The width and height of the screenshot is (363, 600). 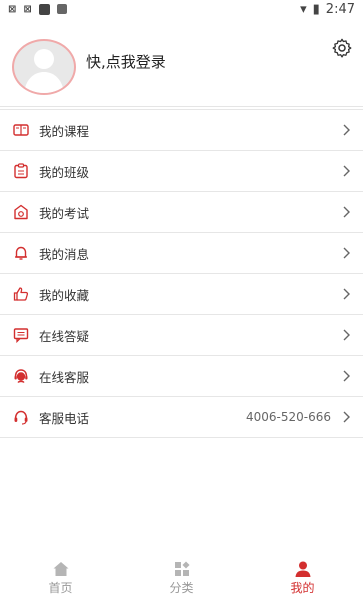 What do you see at coordinates (21, 212) in the screenshot?
I see `exam-icon` at bounding box center [21, 212].